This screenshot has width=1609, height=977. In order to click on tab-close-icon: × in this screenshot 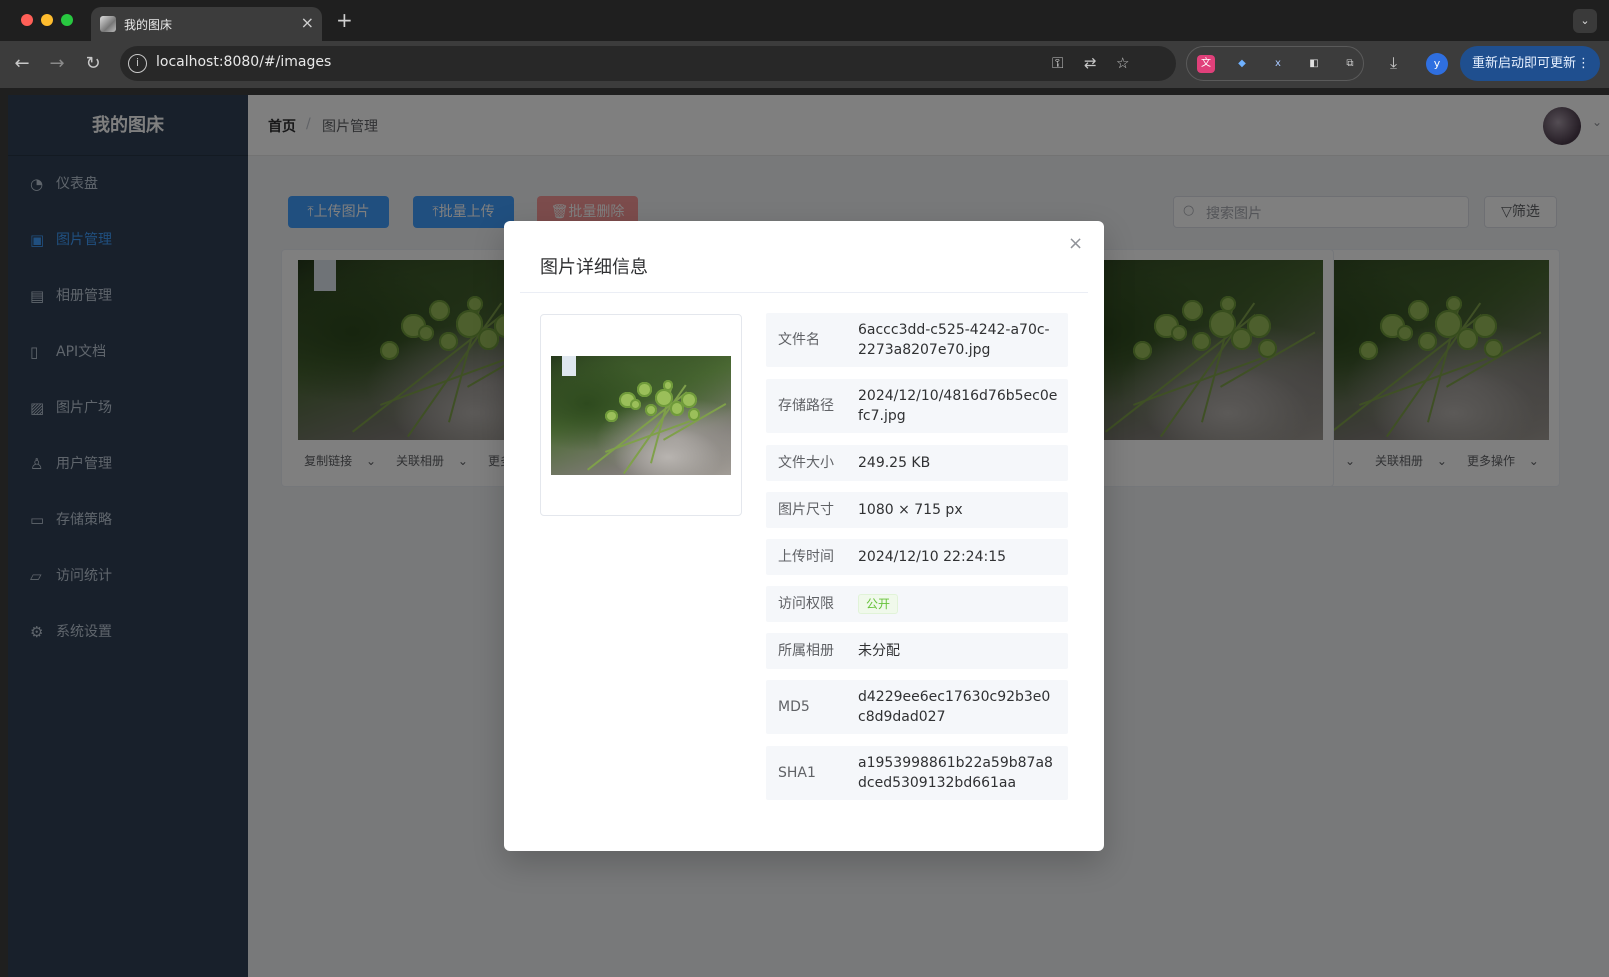, I will do `click(307, 22)`.